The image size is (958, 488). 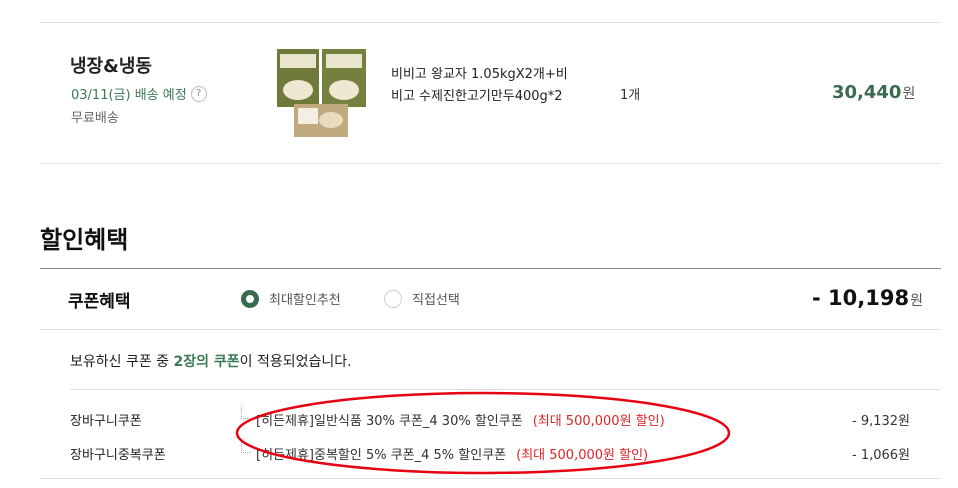 What do you see at coordinates (881, 421) in the screenshot?
I see `coupon-amount: - 9,132원` at bounding box center [881, 421].